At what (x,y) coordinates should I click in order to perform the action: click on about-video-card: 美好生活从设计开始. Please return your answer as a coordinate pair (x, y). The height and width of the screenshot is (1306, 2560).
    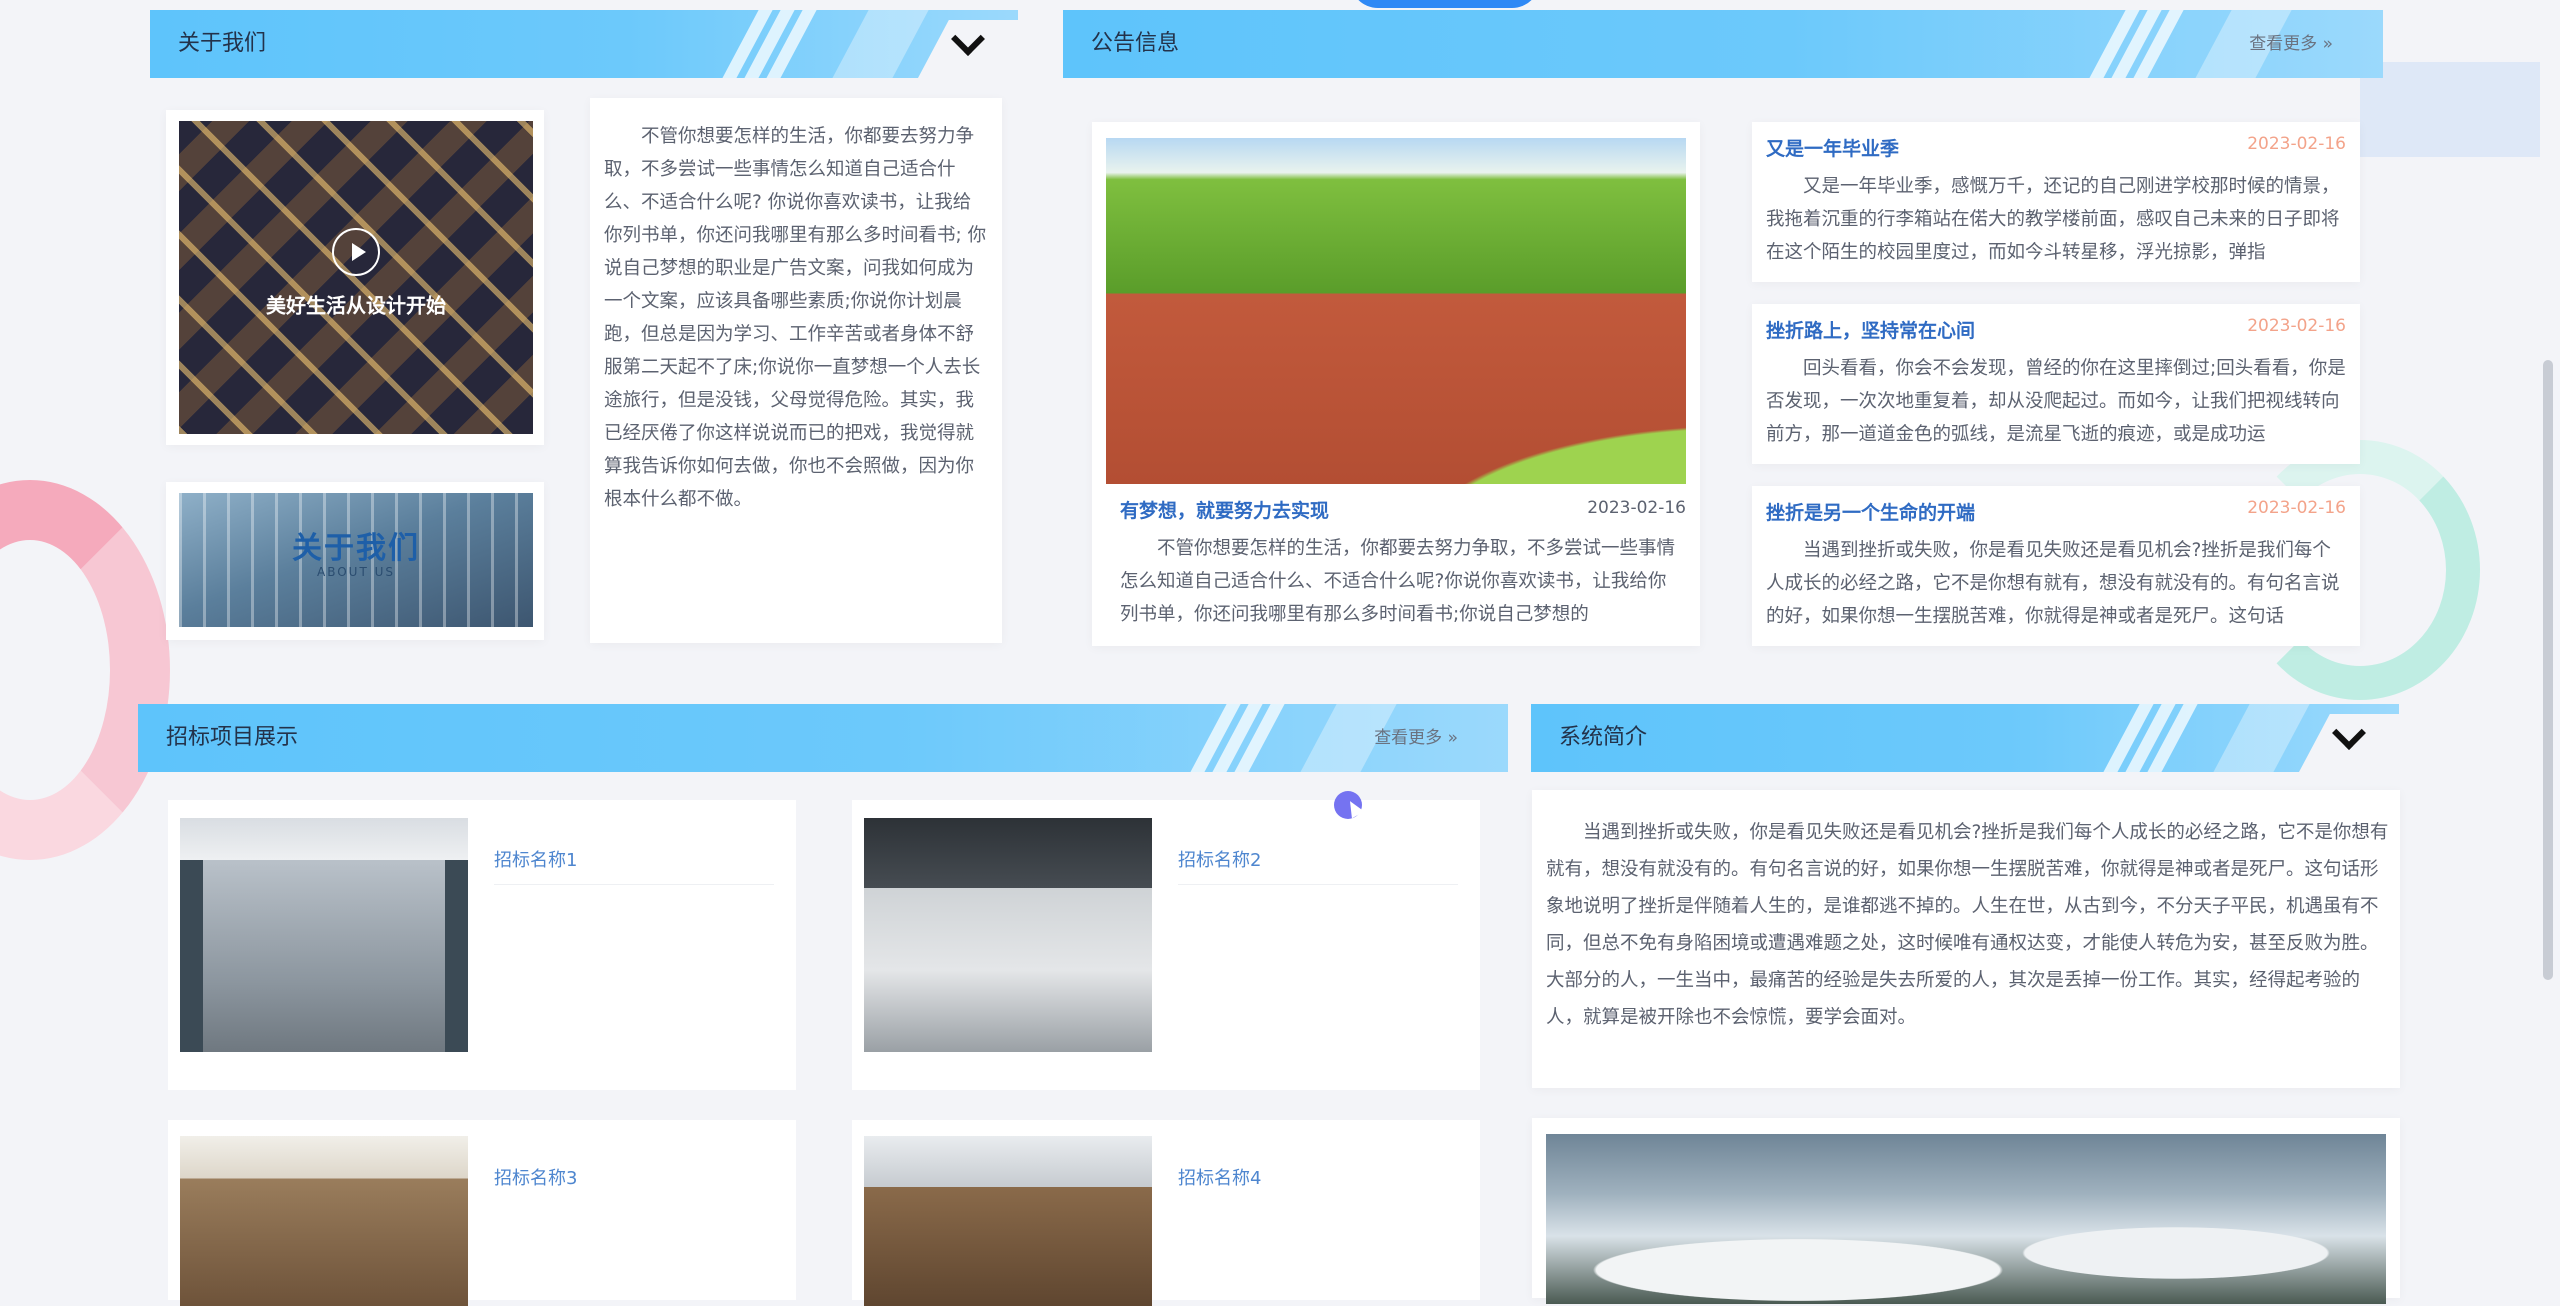
    Looking at the image, I should click on (355, 277).